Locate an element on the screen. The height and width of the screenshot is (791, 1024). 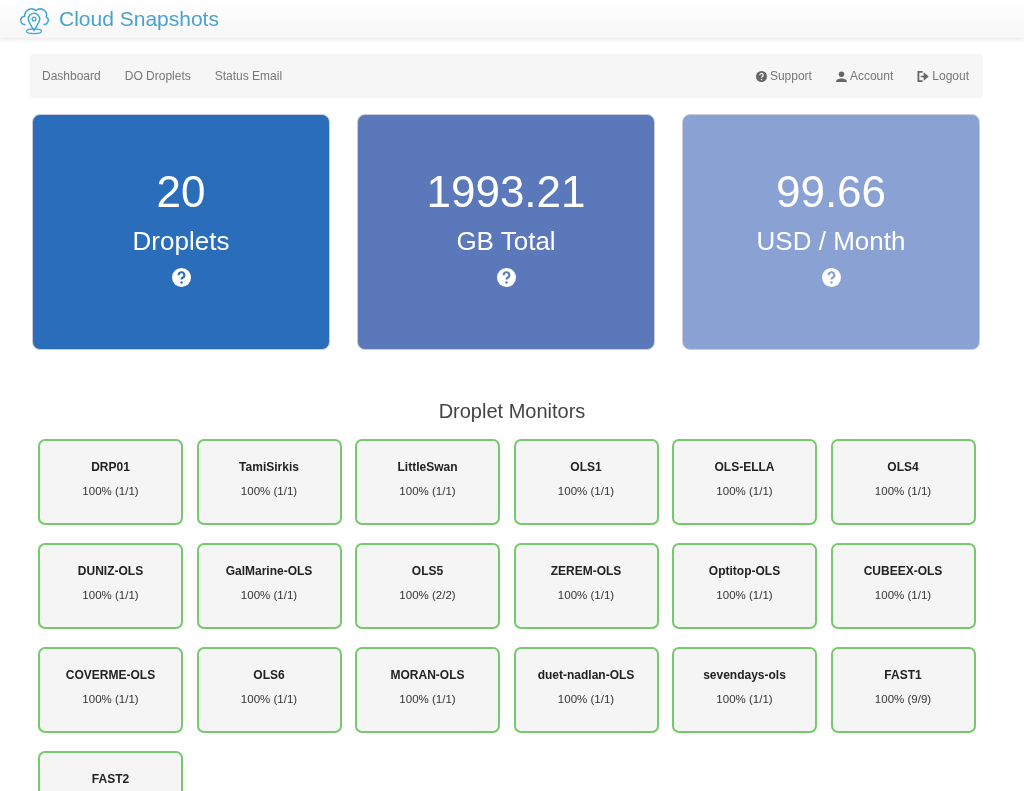
monitor-card: COVERME-OLS 100% (1/1) is located at coordinates (110, 690).